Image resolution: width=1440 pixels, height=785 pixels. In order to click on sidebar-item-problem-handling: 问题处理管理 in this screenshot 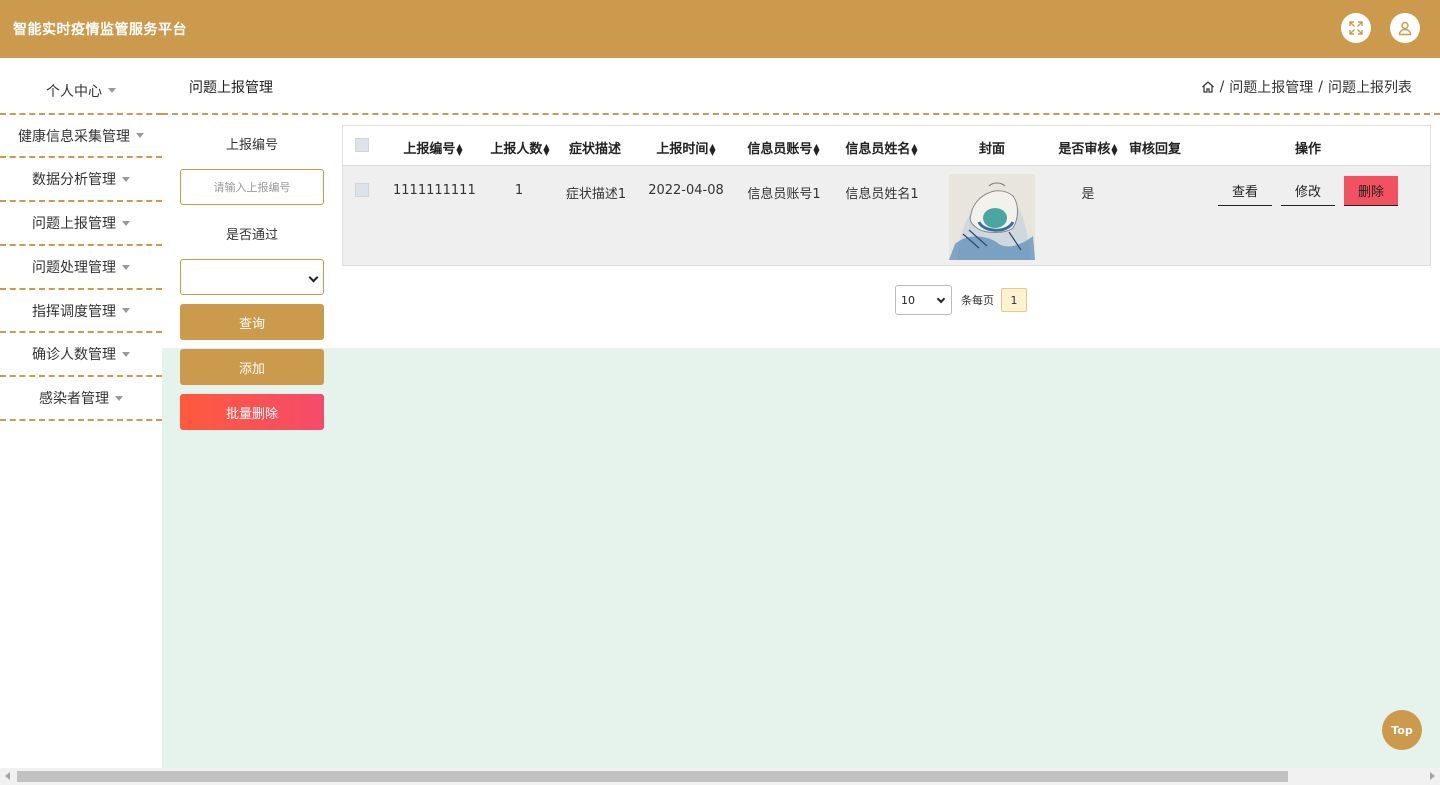, I will do `click(81, 268)`.